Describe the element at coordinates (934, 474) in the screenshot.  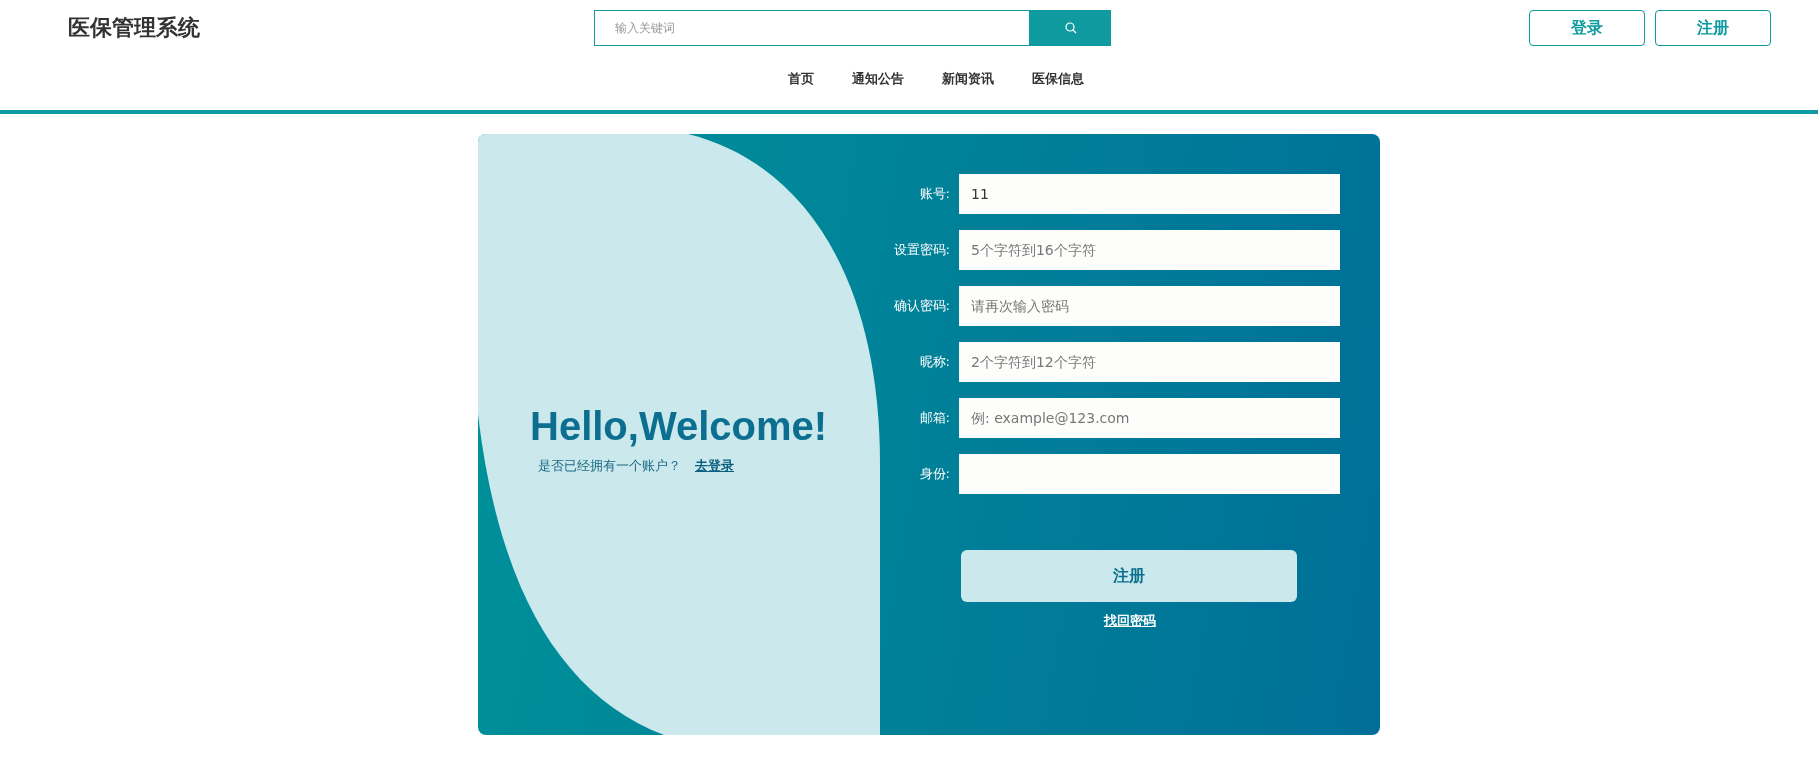
I see `field-label: 身份:` at that location.